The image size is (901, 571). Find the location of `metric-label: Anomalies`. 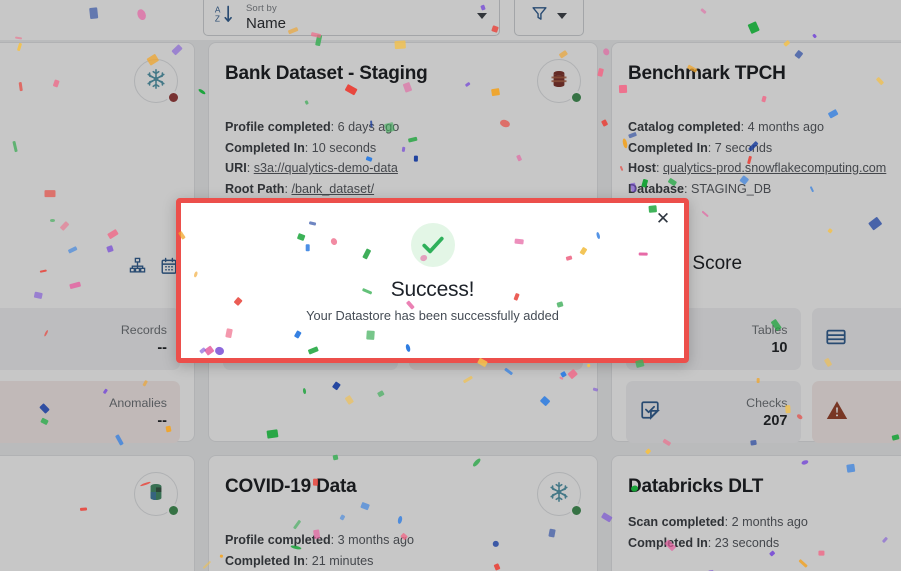

metric-label: Anomalies is located at coordinates (138, 403).